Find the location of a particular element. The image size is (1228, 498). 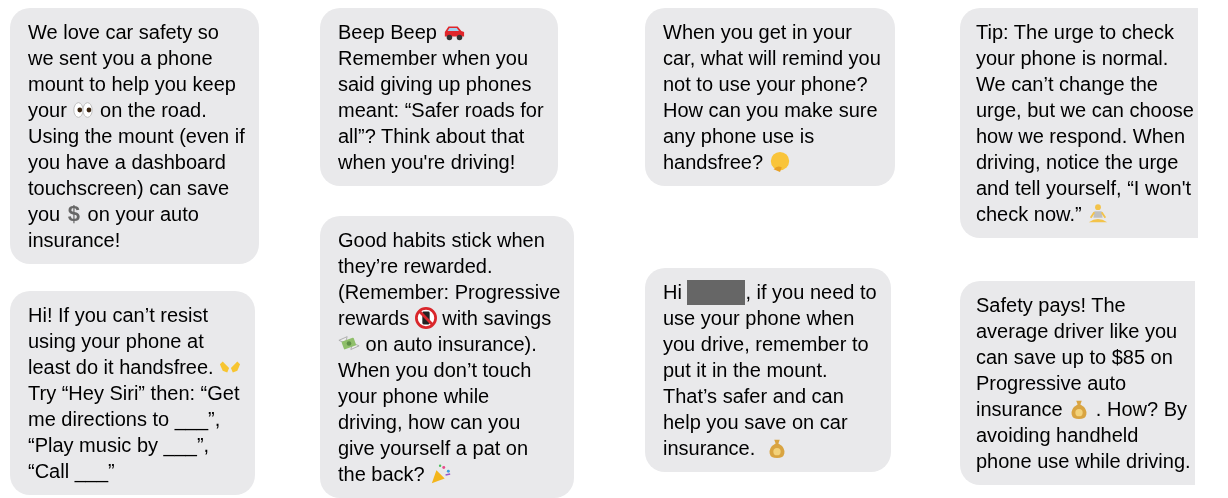

message-text: Hi! If you can’t resist is located at coordinates (118, 315).